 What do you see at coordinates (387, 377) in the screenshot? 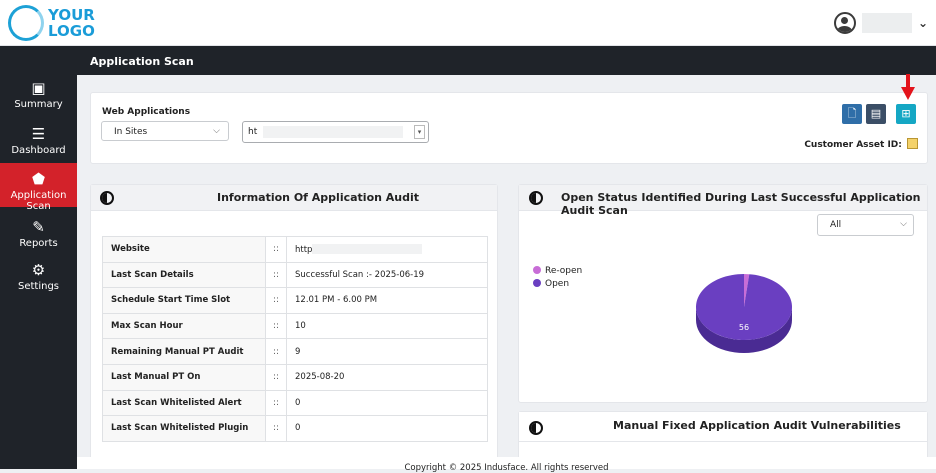
I see `row-value: 2025-08-20` at bounding box center [387, 377].